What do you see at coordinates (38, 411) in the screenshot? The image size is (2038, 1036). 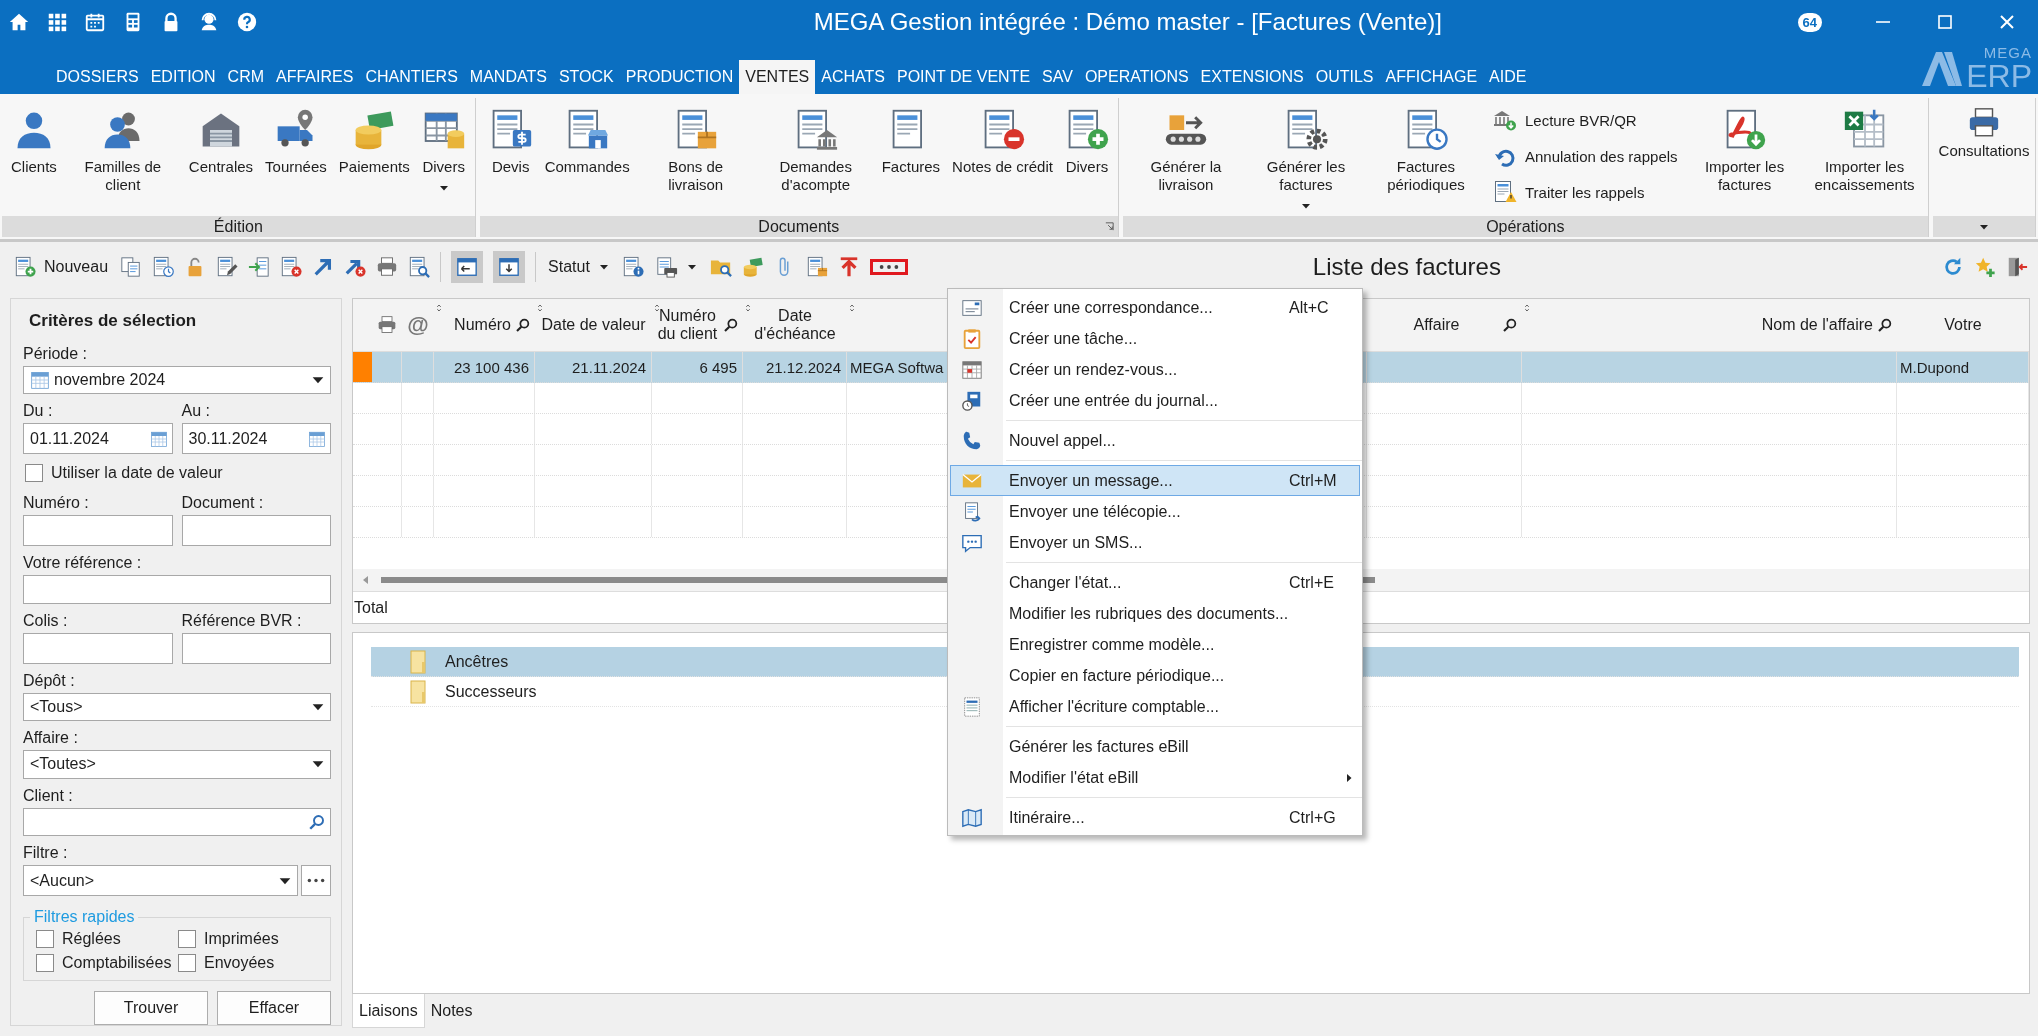 I see `field-label: Du :` at bounding box center [38, 411].